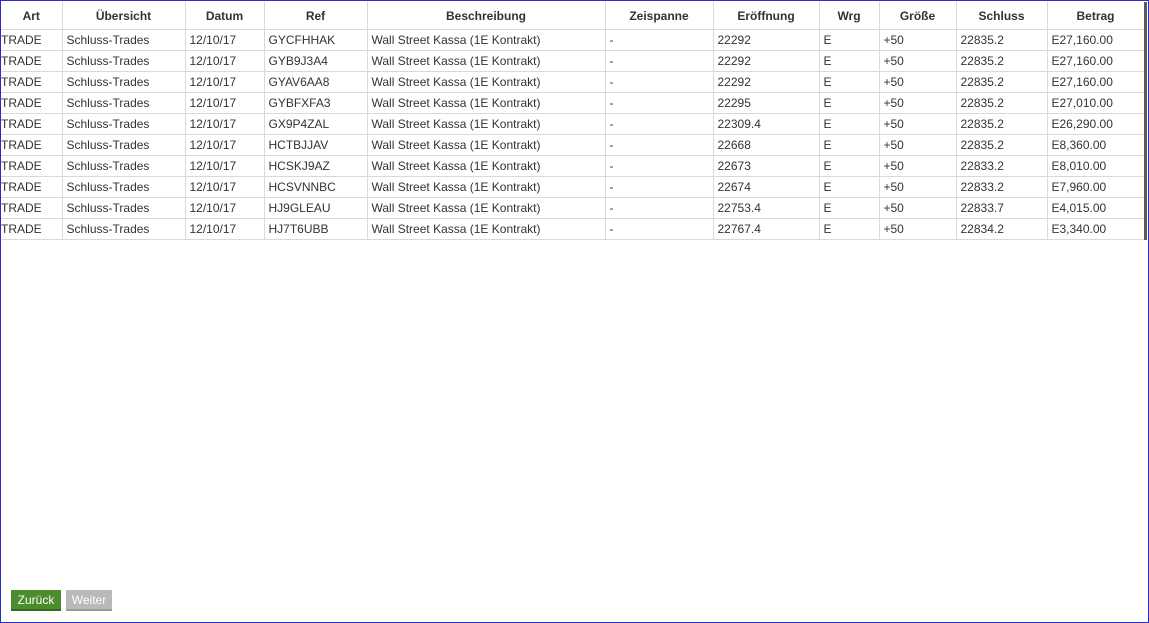 This screenshot has width=1149, height=623. I want to click on cell-ref: GX9P4ZAL, so click(315, 124).